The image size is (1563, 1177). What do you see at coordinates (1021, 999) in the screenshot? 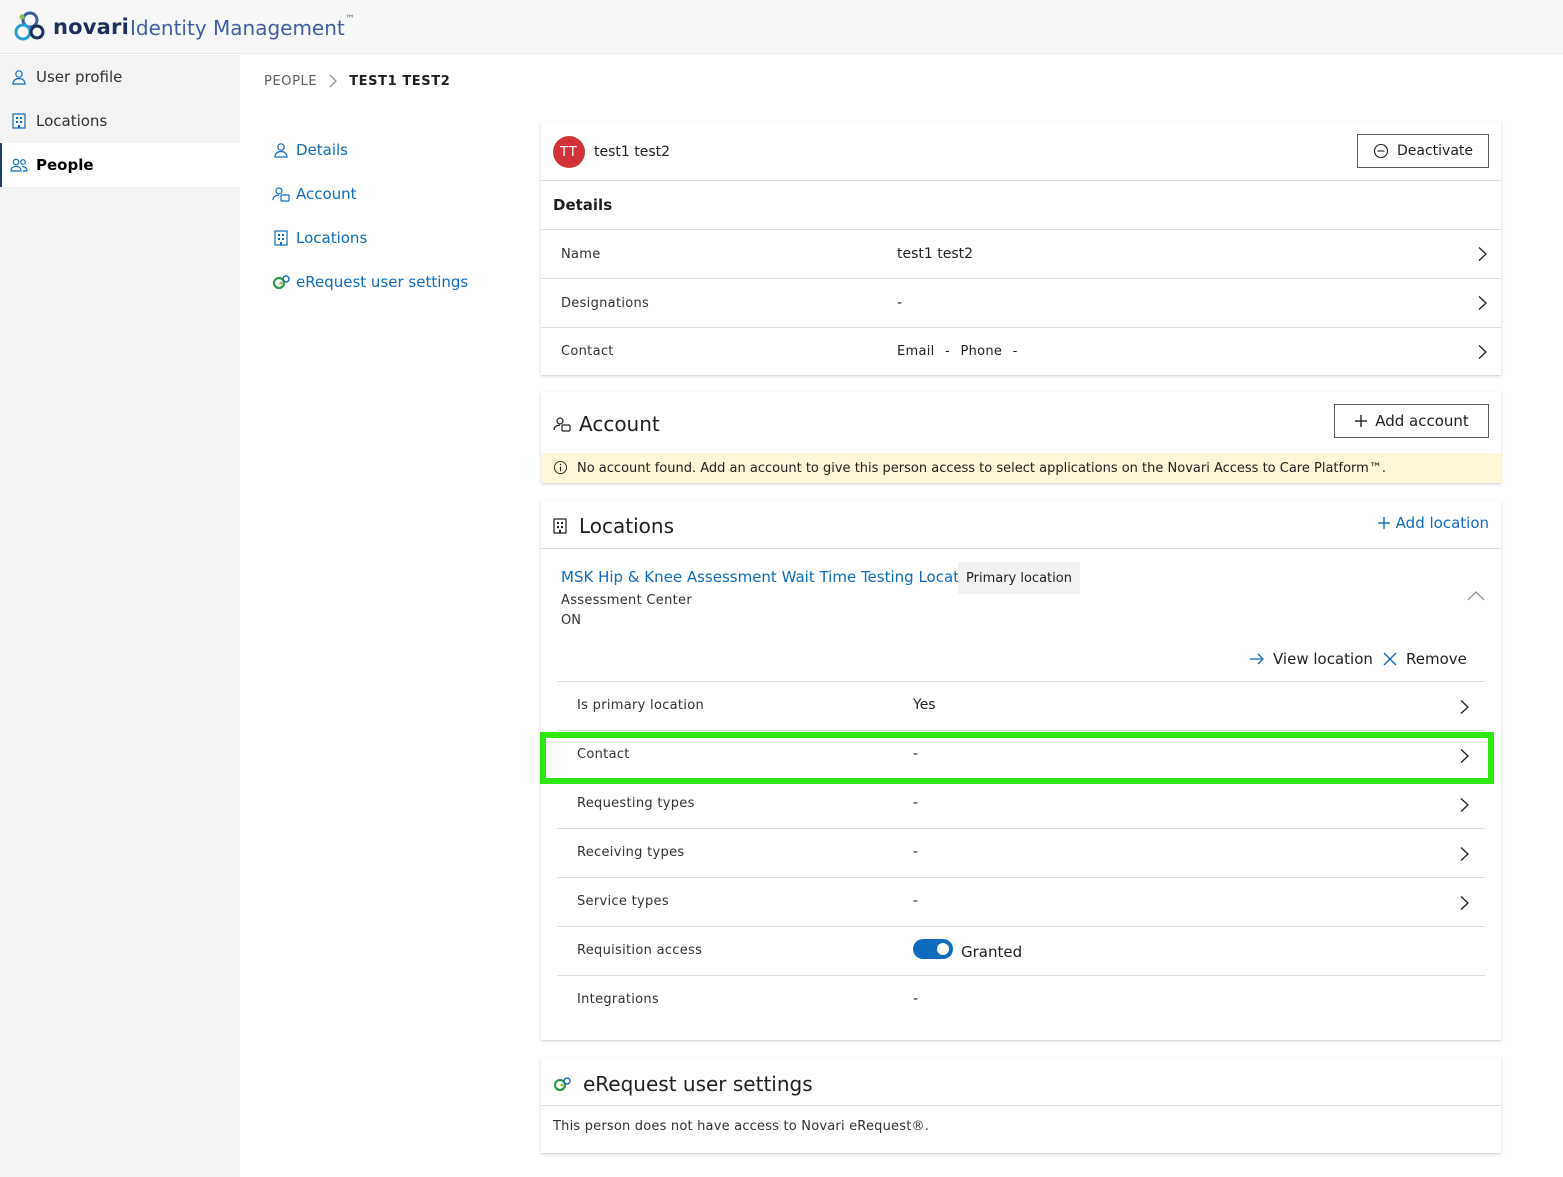
I see `location-row-integrations: Integrations -` at bounding box center [1021, 999].